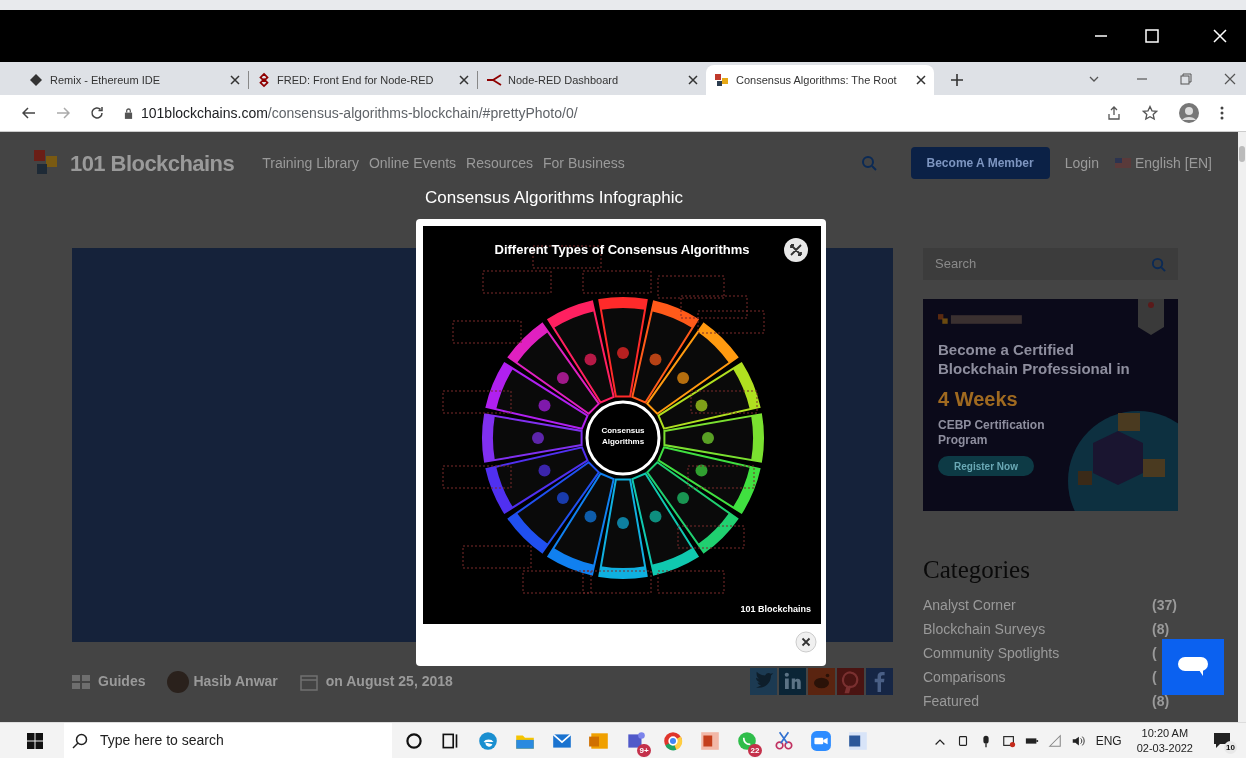  Describe the element at coordinates (106, 80) in the screenshot. I see `tab-title: Remix - Ethereum IDE` at that location.